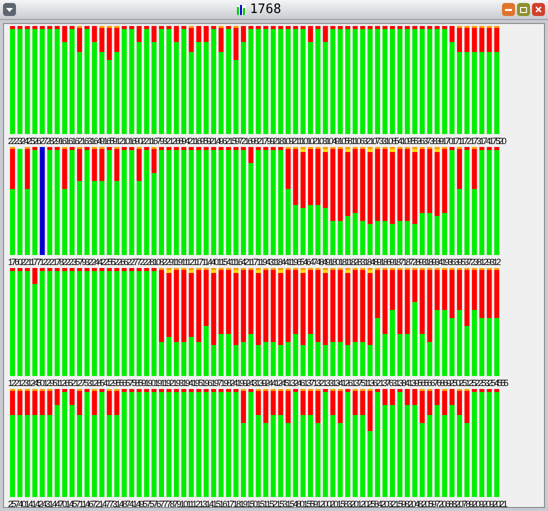 This screenshot has height=511, width=548. I want to click on caret-icon, so click(9, 10).